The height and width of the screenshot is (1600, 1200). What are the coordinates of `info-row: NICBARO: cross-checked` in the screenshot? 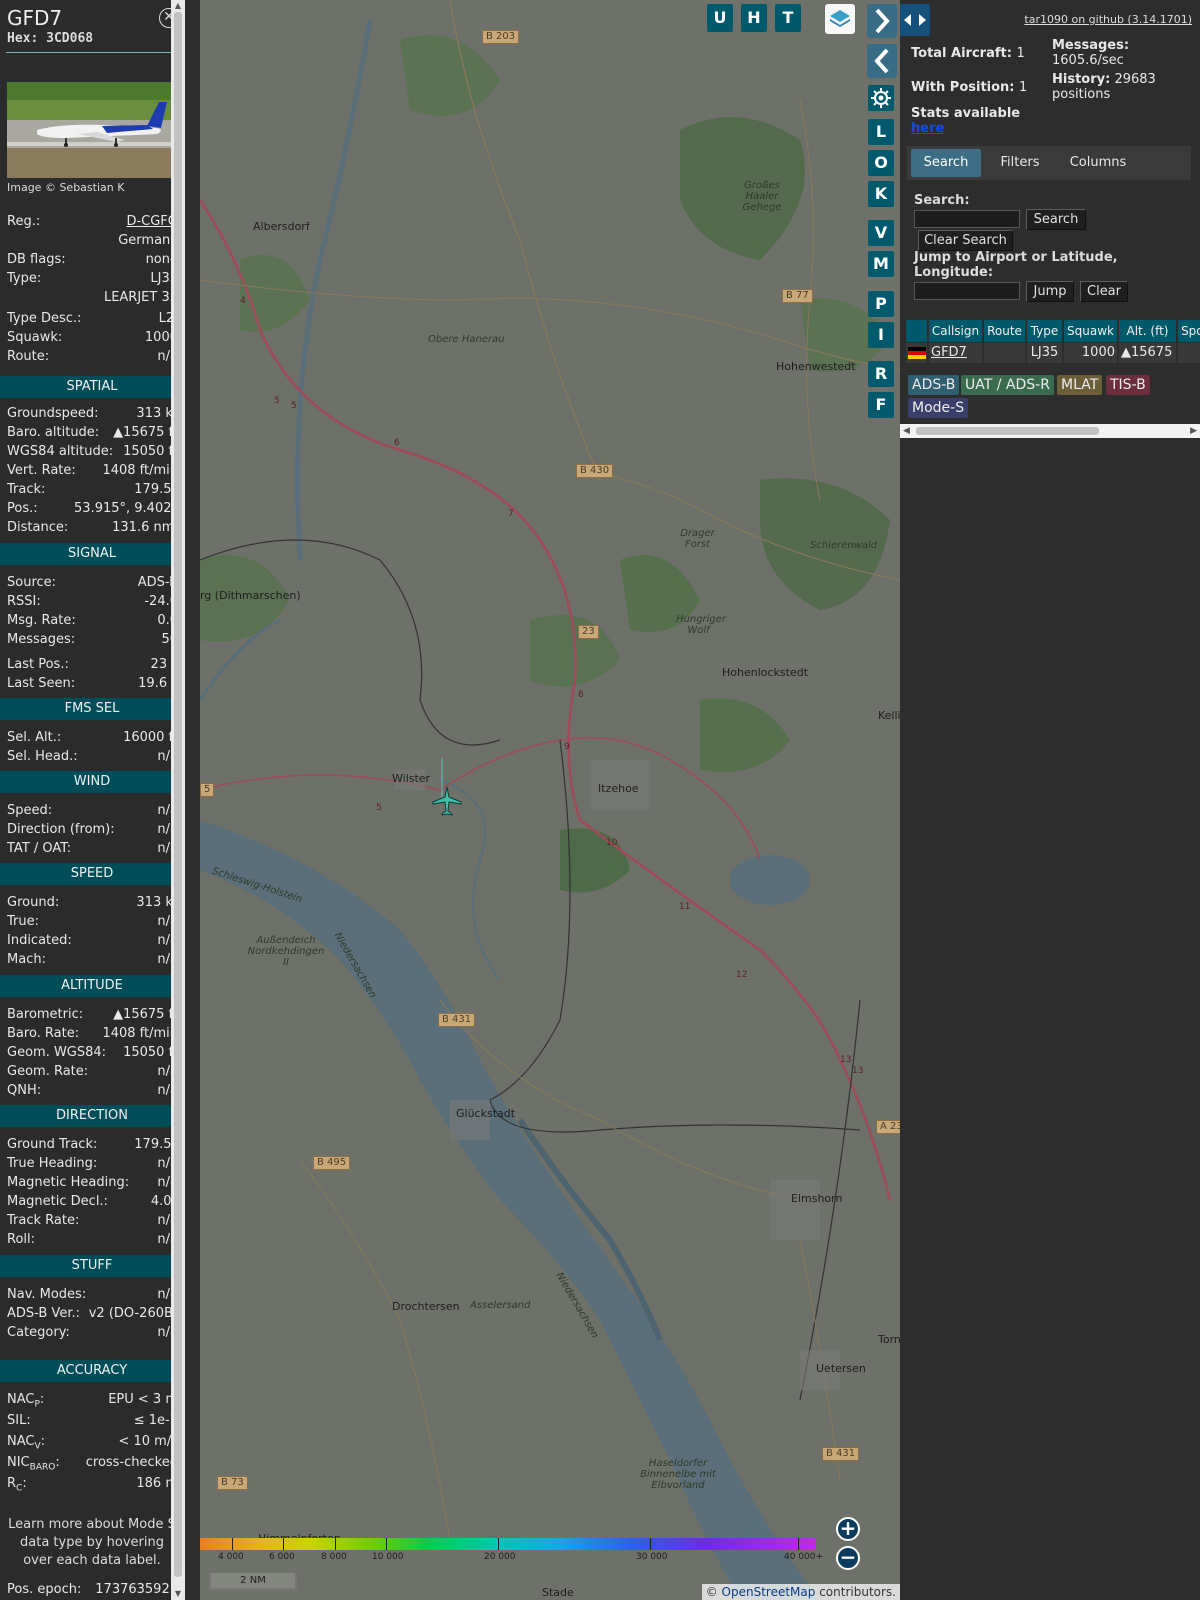 It's located at (92, 1464).